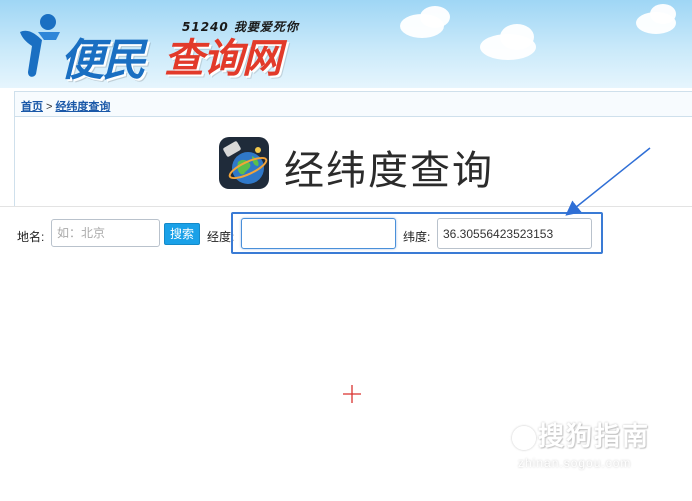 This screenshot has height=501, width=692. Describe the element at coordinates (575, 463) in the screenshot. I see `watermark-sub-text: zhinan.sogou.com` at that location.